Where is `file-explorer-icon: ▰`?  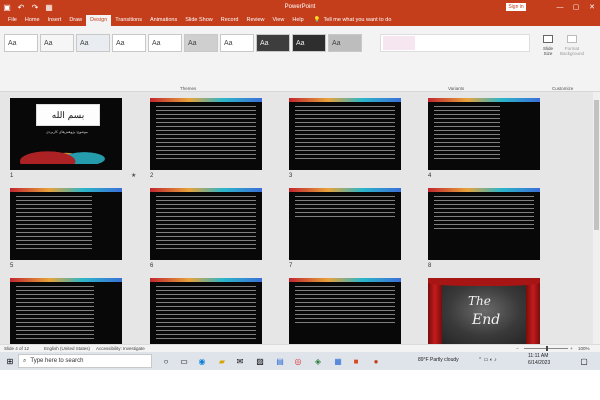 file-explorer-icon: ▰ is located at coordinates (222, 361).